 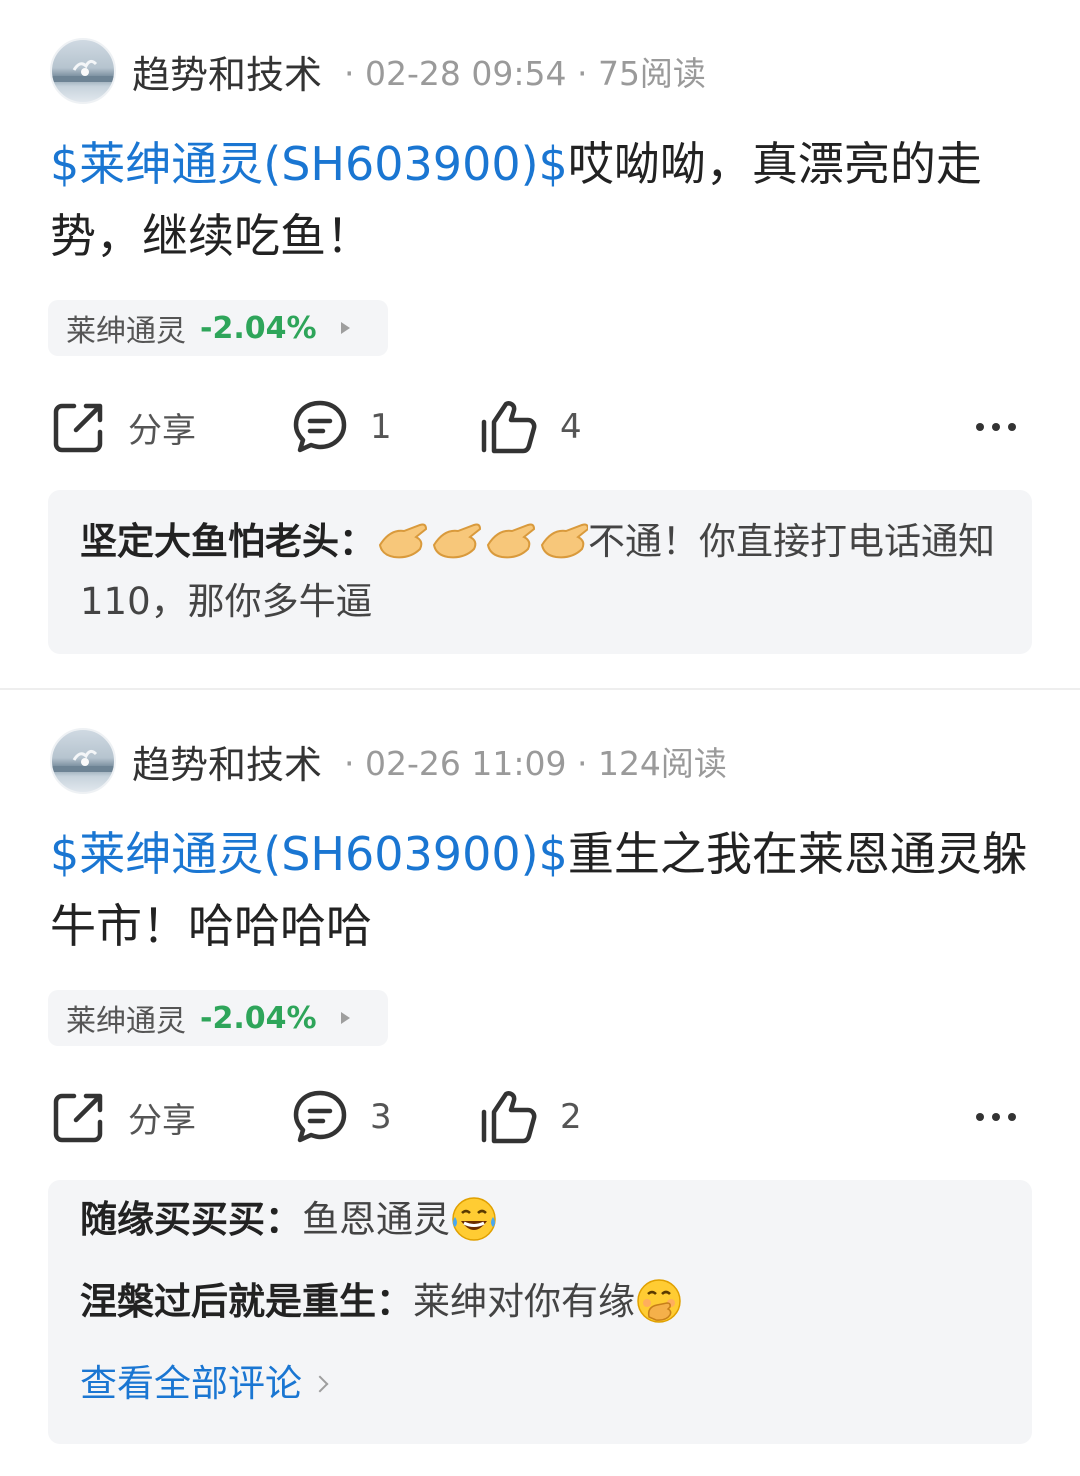 I want to click on comment-user: 随缘买买买：, so click(x=191, y=1219).